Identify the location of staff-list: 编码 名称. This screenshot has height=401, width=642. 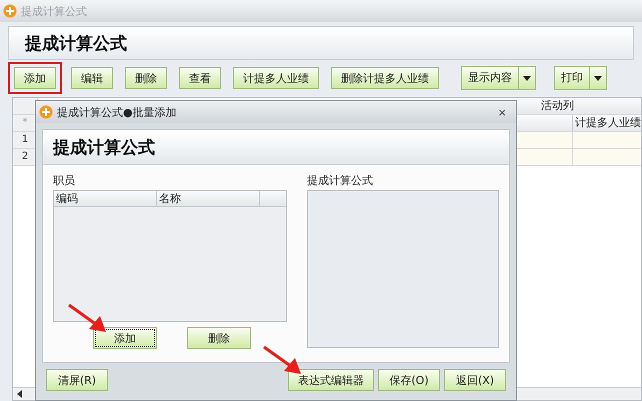
(170, 256).